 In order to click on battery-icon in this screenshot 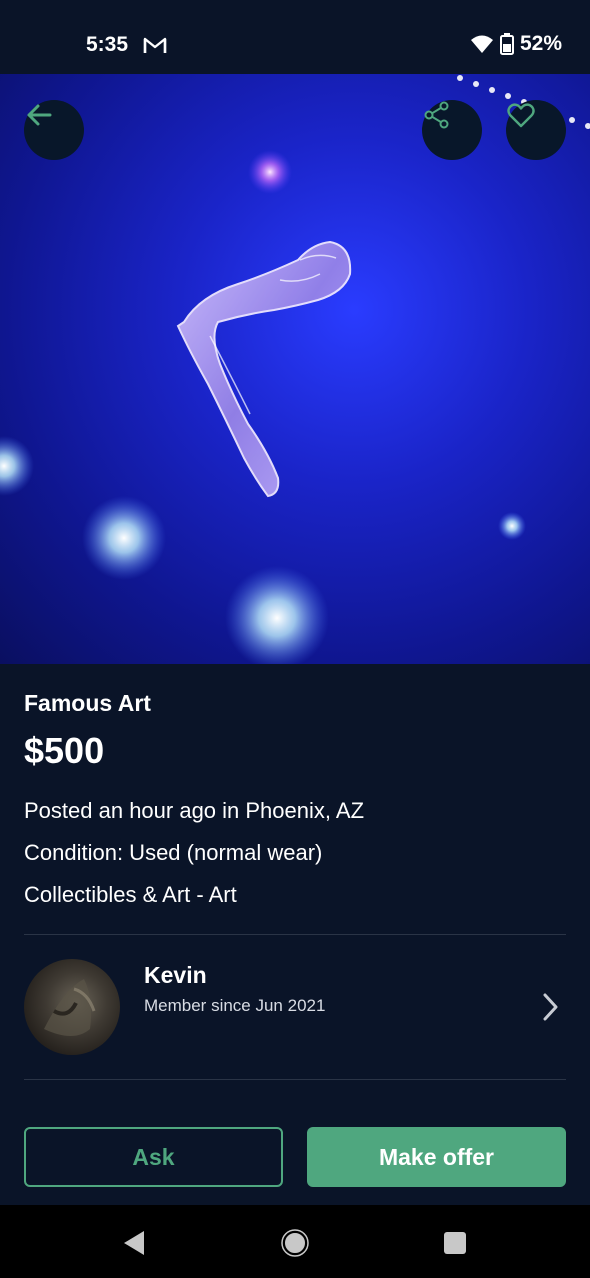, I will do `click(506, 44)`.